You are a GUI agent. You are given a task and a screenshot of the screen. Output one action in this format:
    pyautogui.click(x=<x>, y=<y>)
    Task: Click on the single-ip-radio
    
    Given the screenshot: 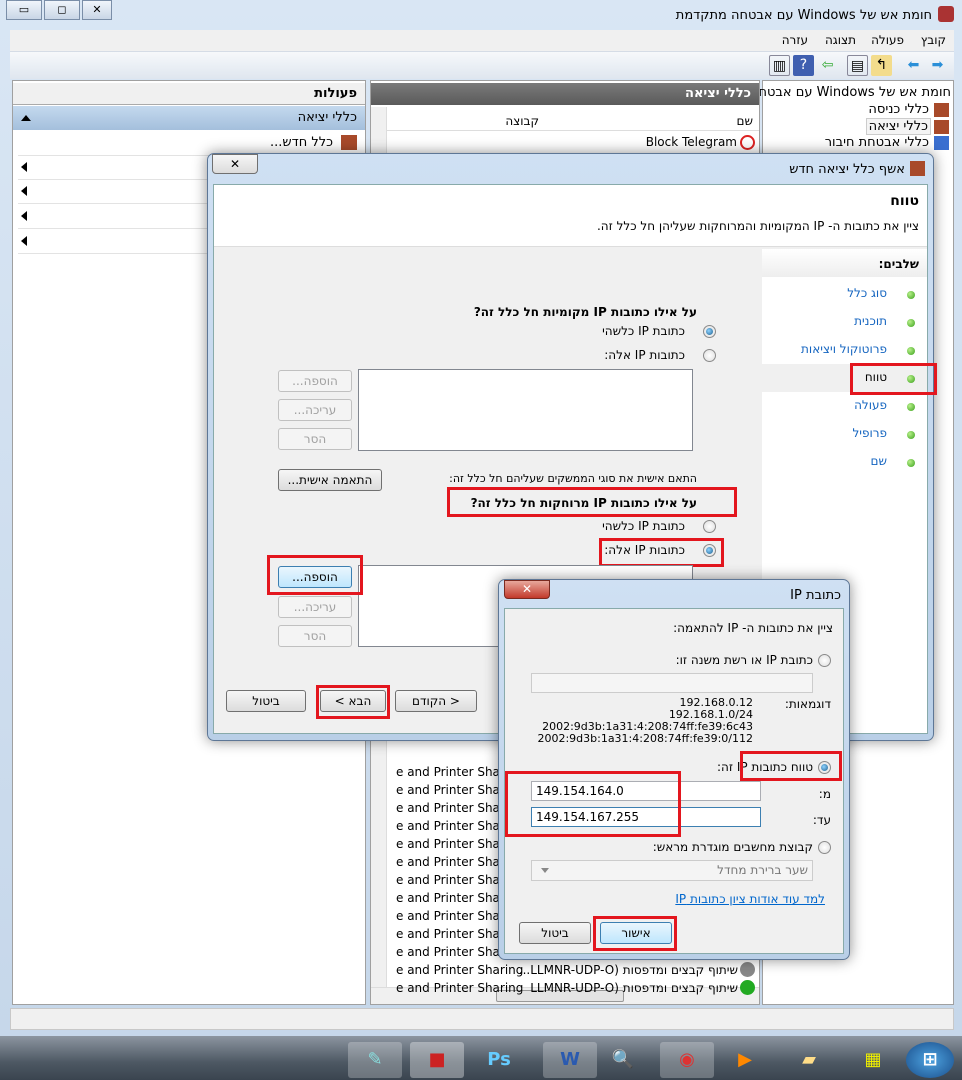 What is the action you would take?
    pyautogui.click(x=824, y=660)
    